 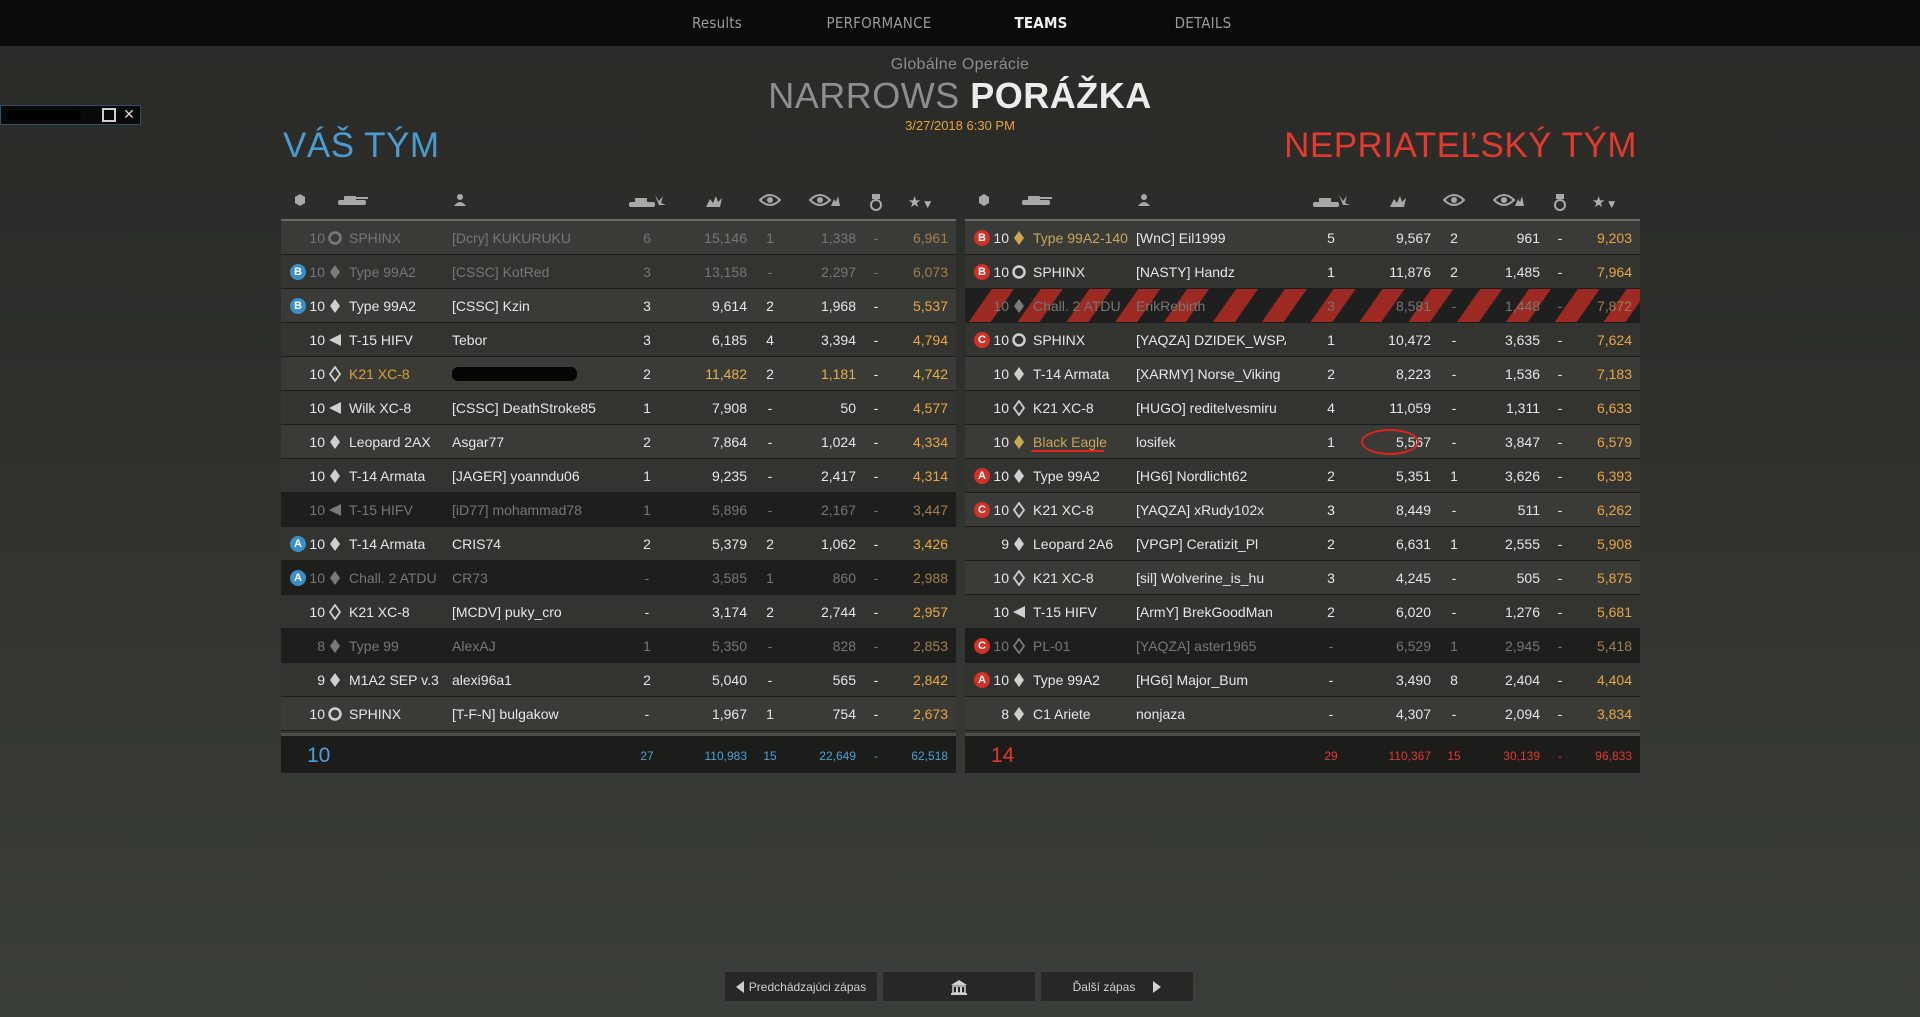 I want to click on player-name: Asgar77, so click(x=527, y=442).